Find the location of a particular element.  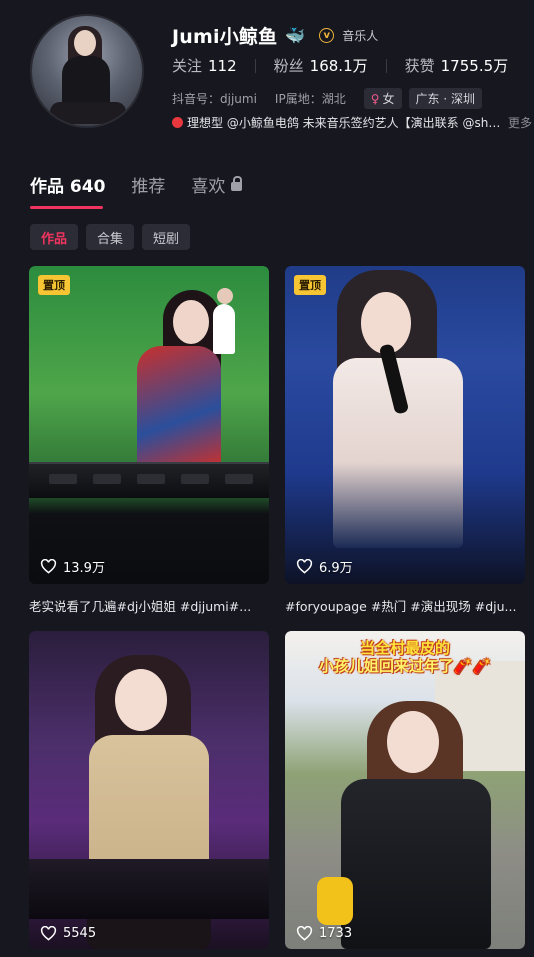

profile-name: Jumi小鲸鱼 is located at coordinates (225, 37).